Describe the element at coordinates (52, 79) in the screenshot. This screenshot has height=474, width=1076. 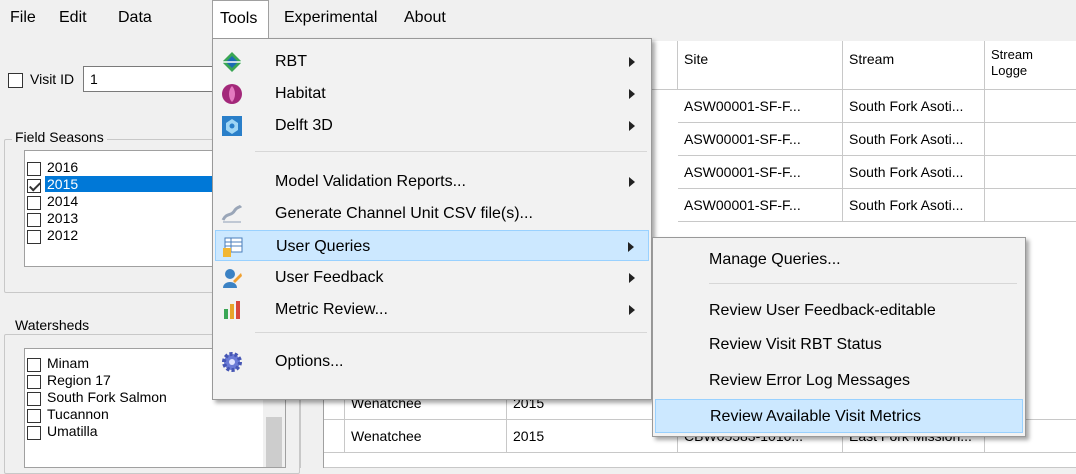
I see `visit-id-label: Visit ID` at that location.